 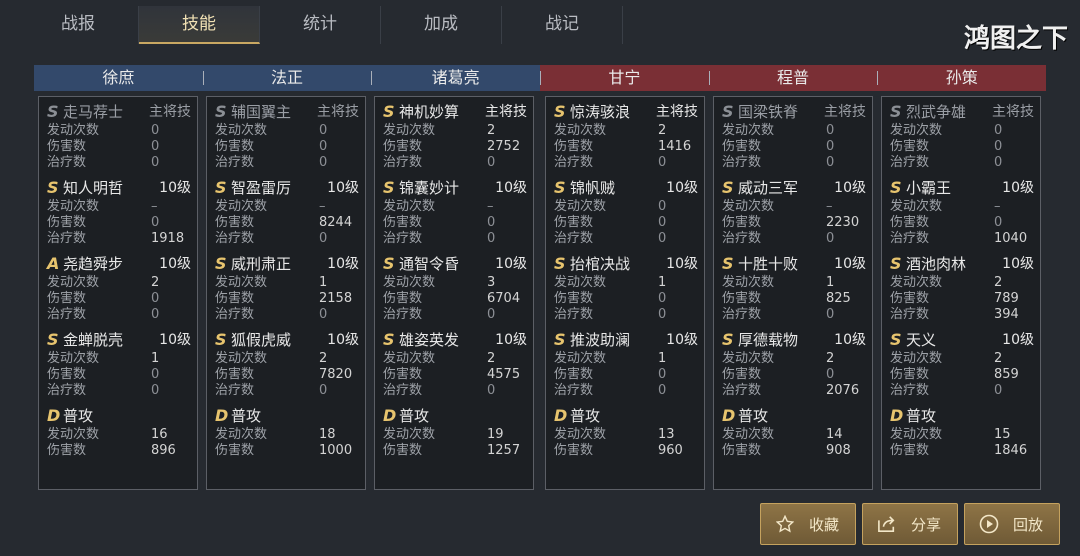 I want to click on tab-battle-report: 战报, so click(x=78, y=25).